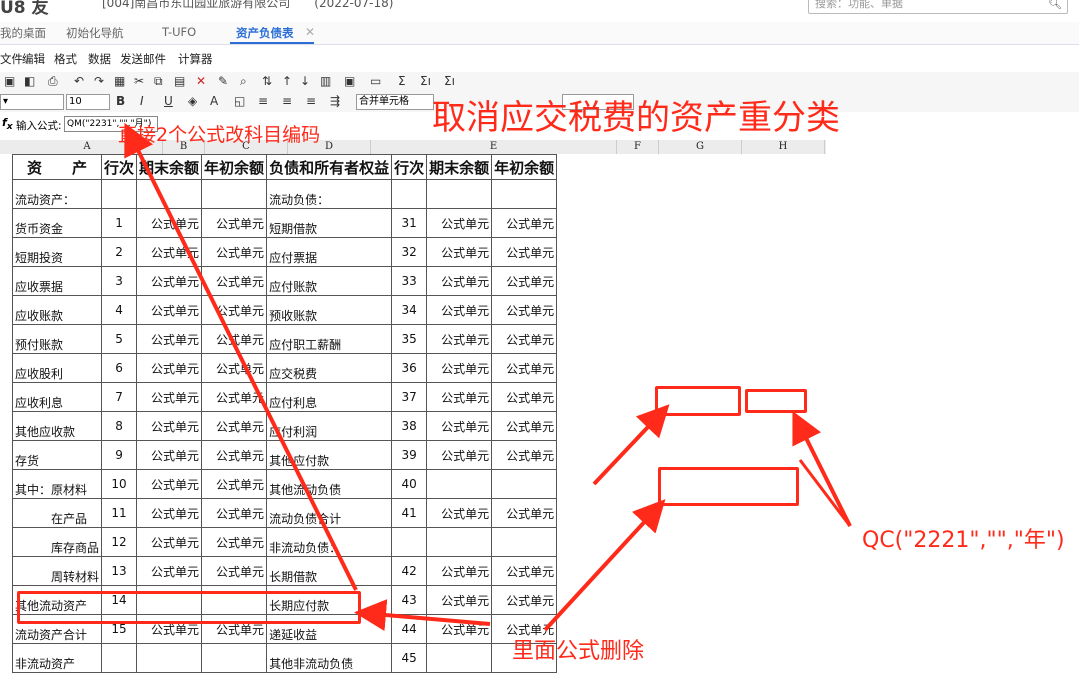 This screenshot has width=1079, height=680. What do you see at coordinates (287, 101) in the screenshot?
I see `align-center-icon: ≡` at bounding box center [287, 101].